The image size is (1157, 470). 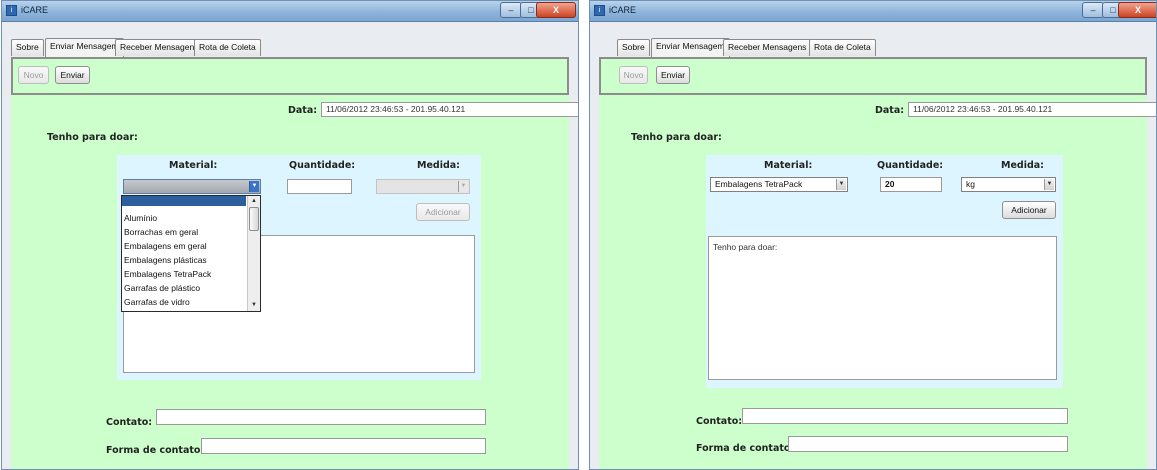 I want to click on quantity-input, so click(x=319, y=186).